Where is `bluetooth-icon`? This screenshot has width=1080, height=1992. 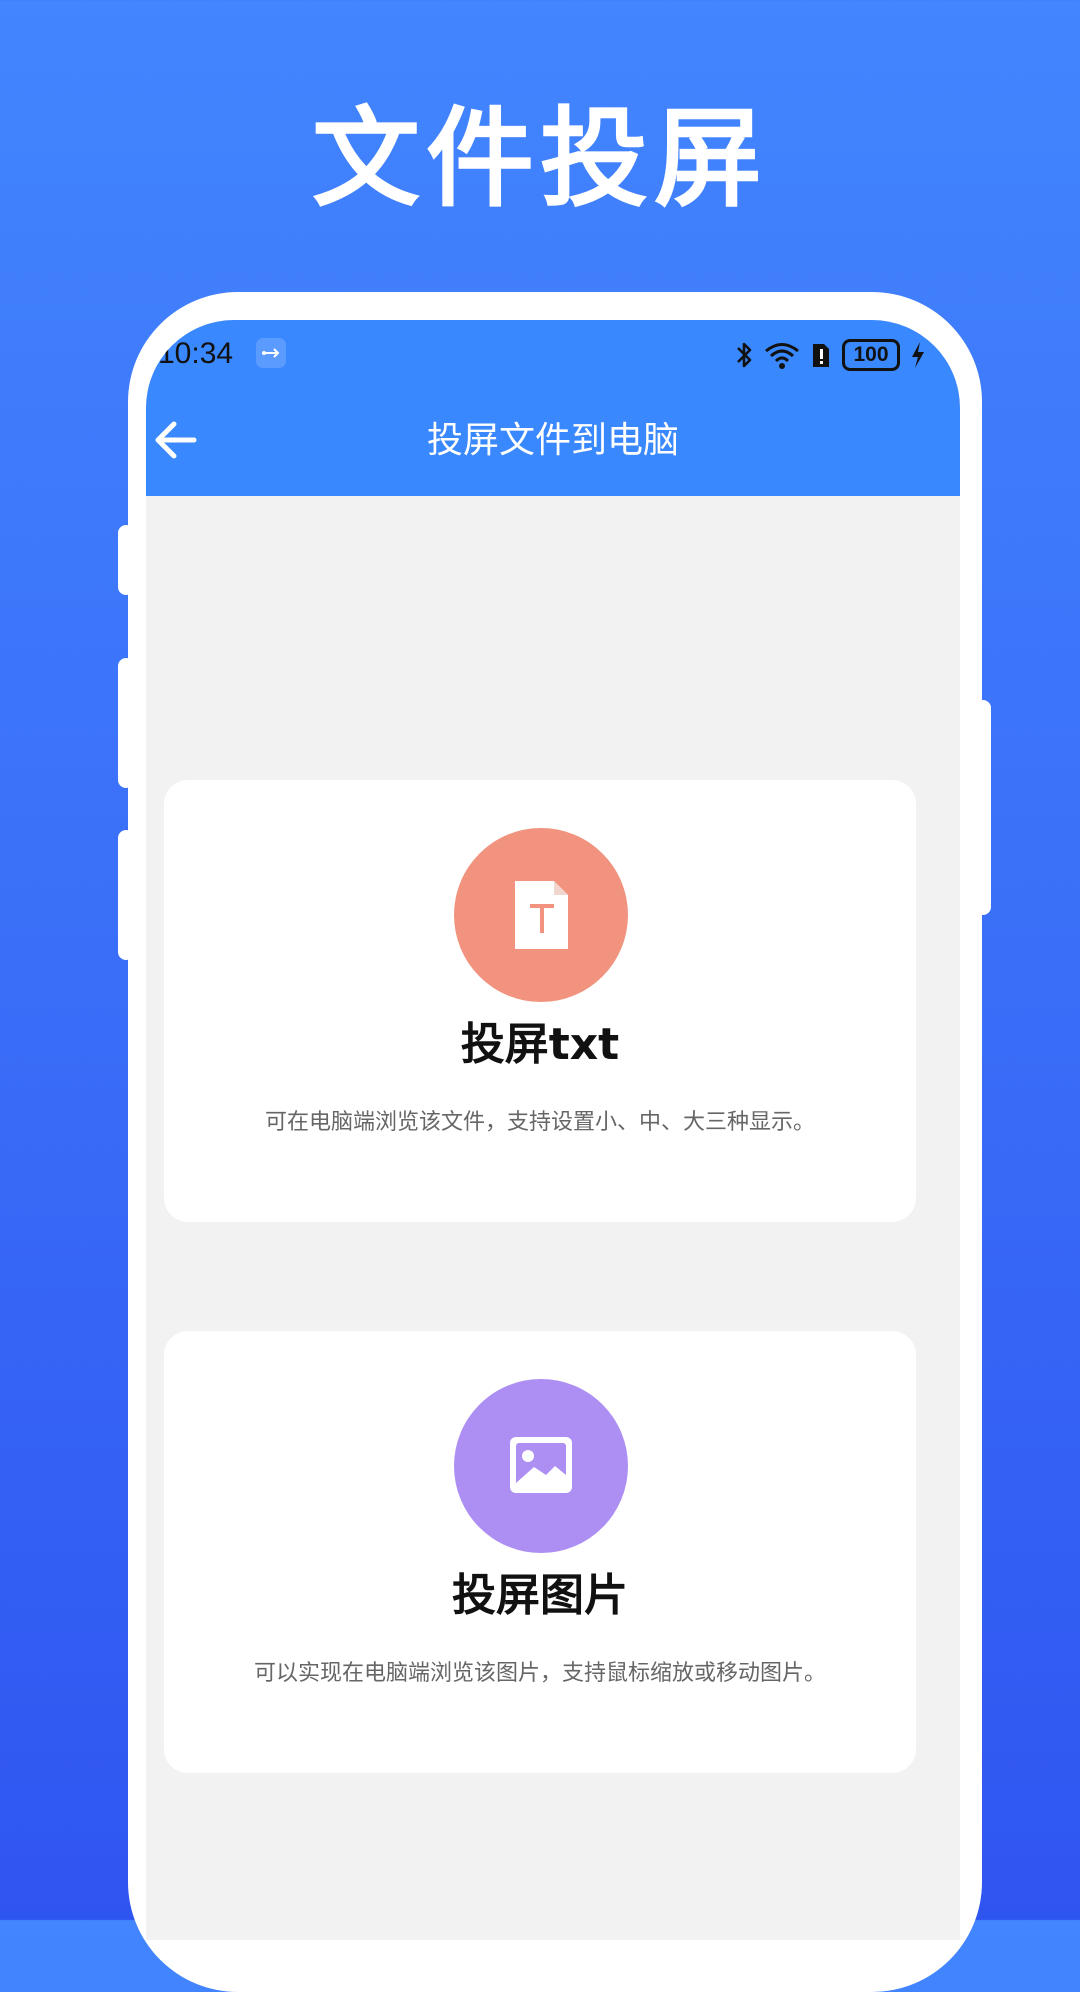
bluetooth-icon is located at coordinates (744, 355).